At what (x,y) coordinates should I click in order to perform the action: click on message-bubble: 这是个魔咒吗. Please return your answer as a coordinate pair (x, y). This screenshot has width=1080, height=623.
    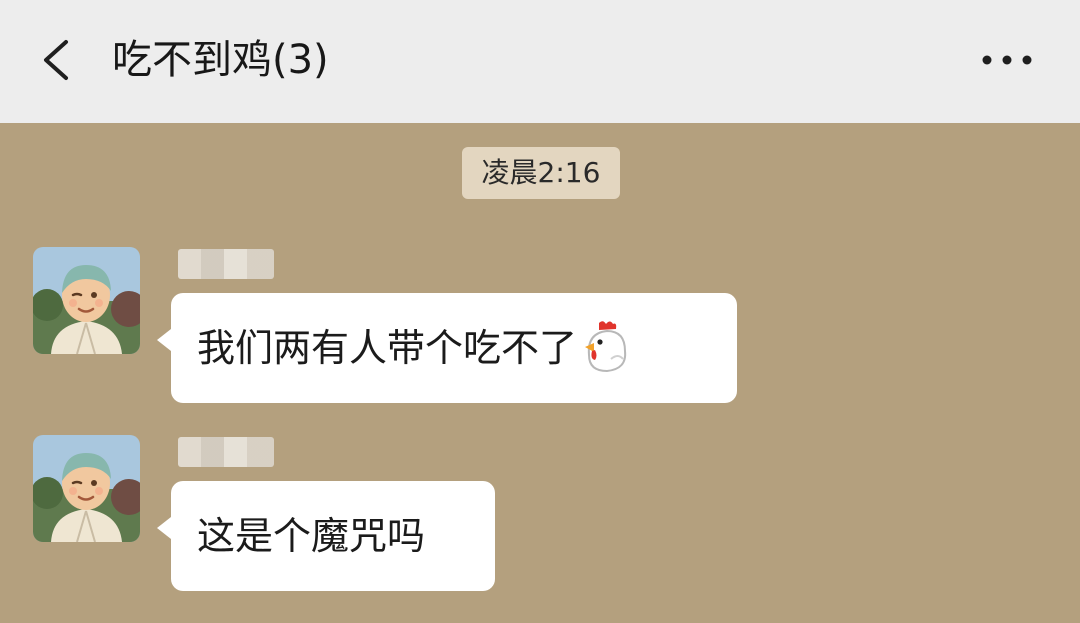
    Looking at the image, I should click on (326, 536).